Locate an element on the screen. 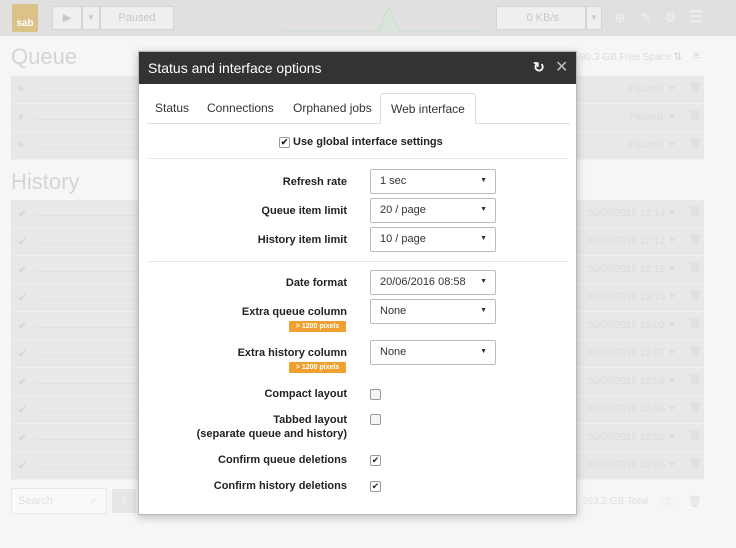  refresh-rate-value: 1 sec is located at coordinates (393, 181).